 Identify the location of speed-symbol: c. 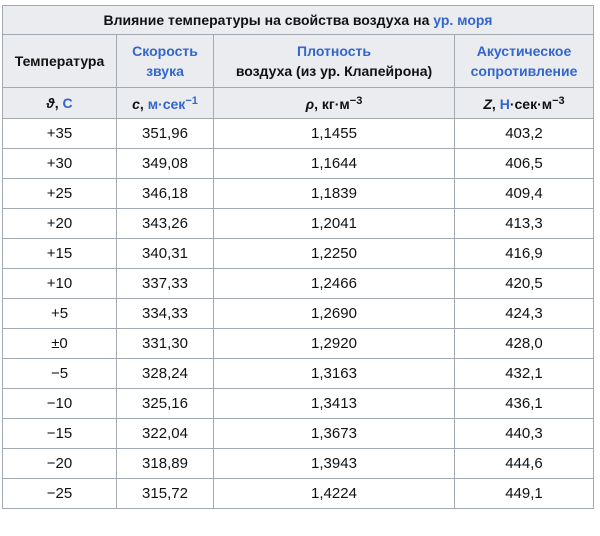
(136, 103).